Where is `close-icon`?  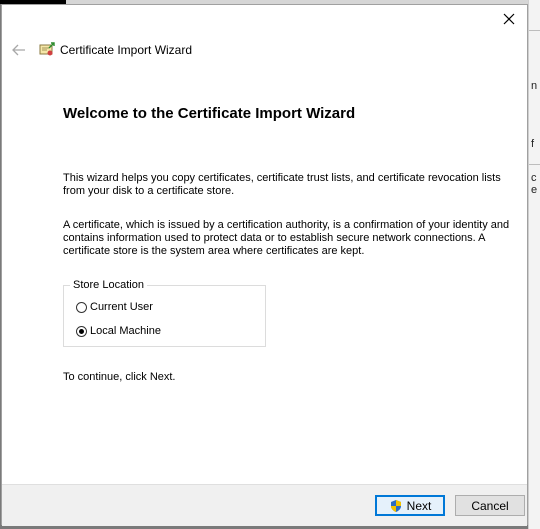
close-icon is located at coordinates (509, 19).